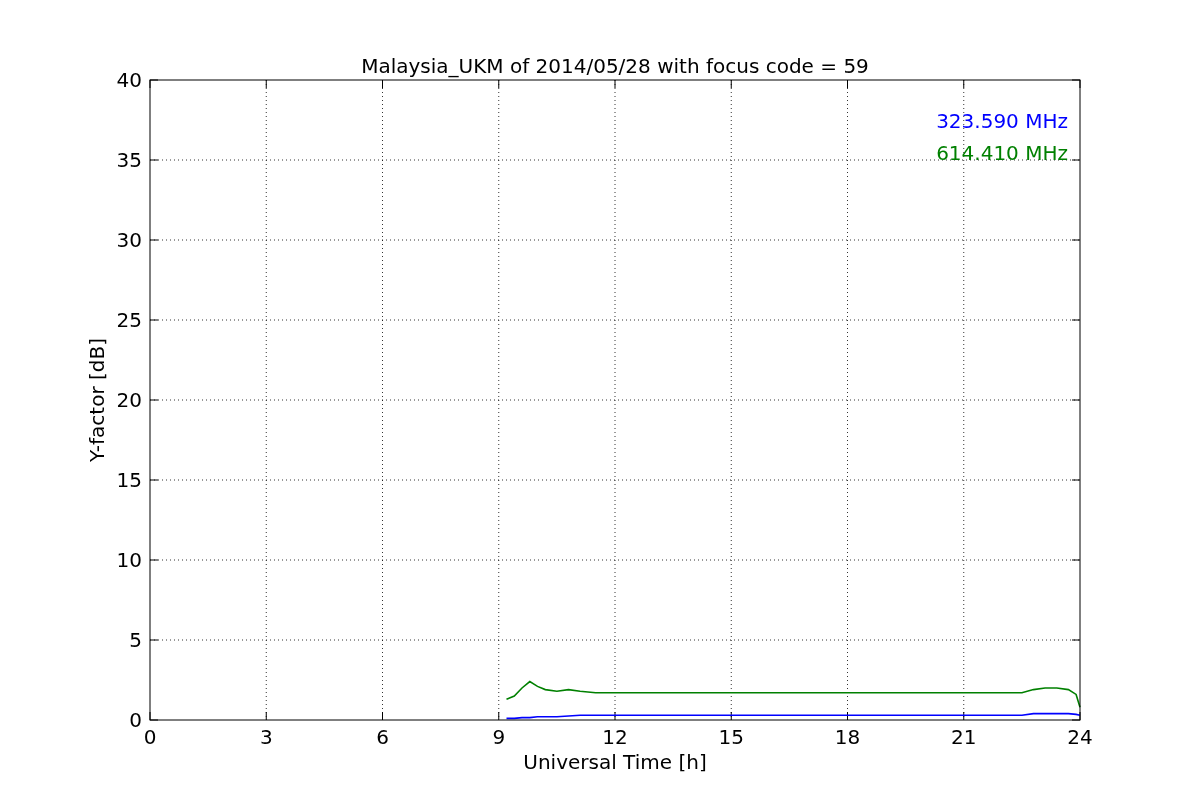 Image resolution: width=1200 pixels, height=800 pixels. What do you see at coordinates (129, 160) in the screenshot?
I see `y-tick-label: 35` at bounding box center [129, 160].